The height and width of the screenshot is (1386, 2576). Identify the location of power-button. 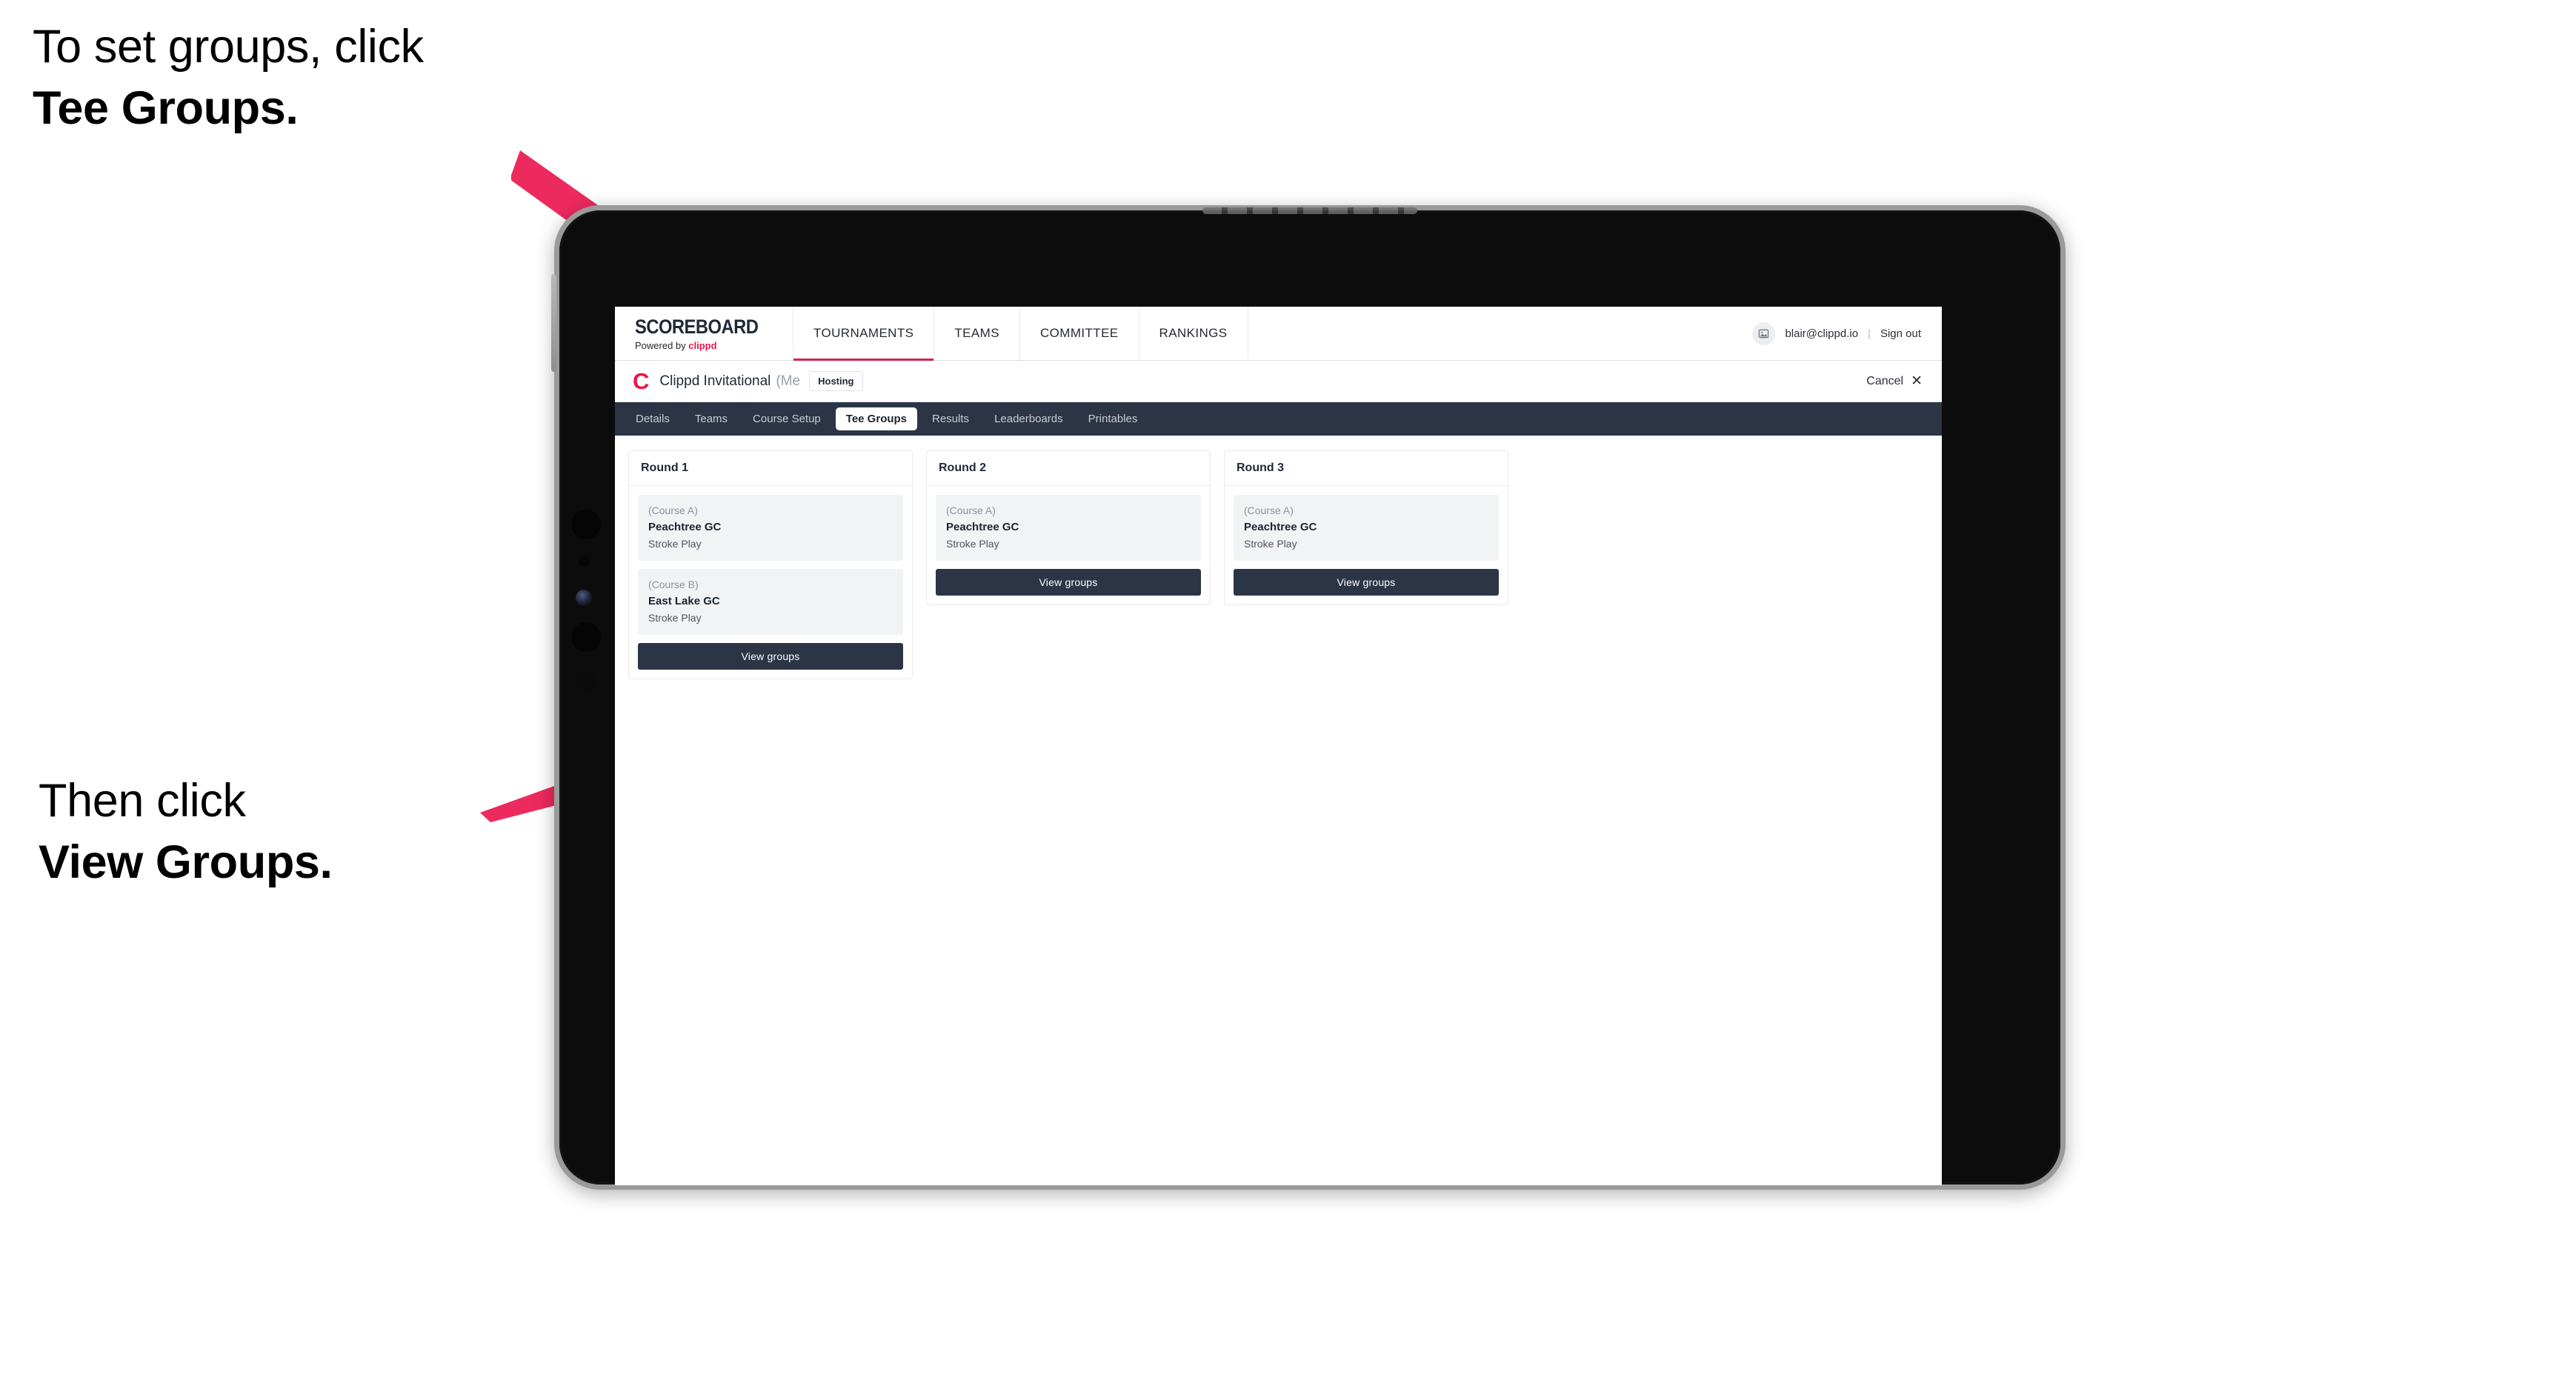
(553, 323).